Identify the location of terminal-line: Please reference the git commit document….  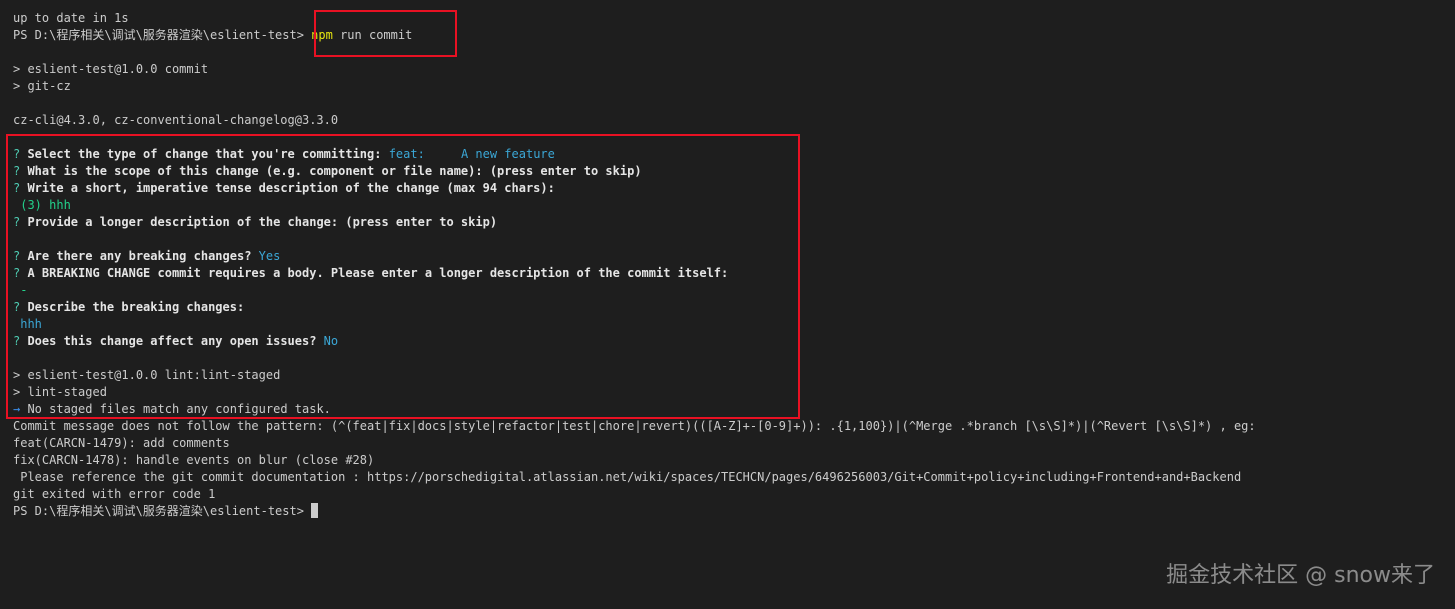
(627, 477).